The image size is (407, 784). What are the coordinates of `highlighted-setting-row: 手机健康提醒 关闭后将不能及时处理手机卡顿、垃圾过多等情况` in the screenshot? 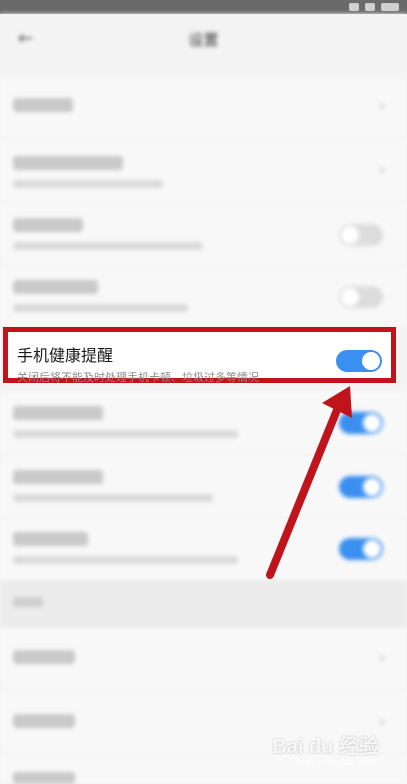 It's located at (199, 355).